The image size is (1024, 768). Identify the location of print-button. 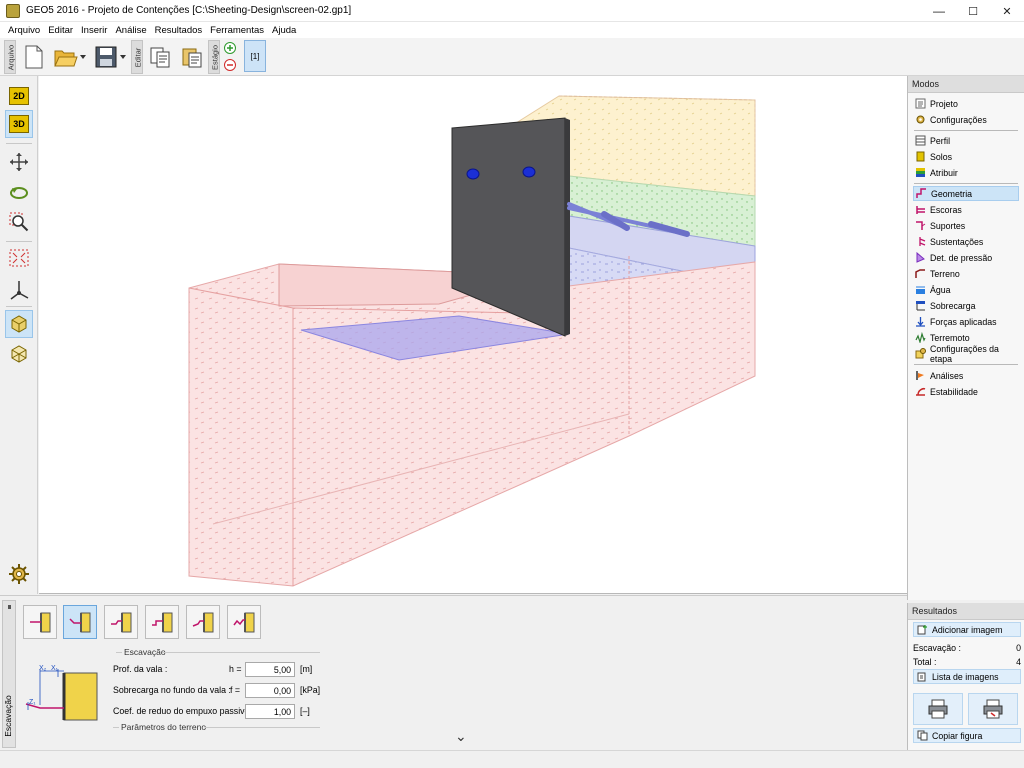
(938, 709).